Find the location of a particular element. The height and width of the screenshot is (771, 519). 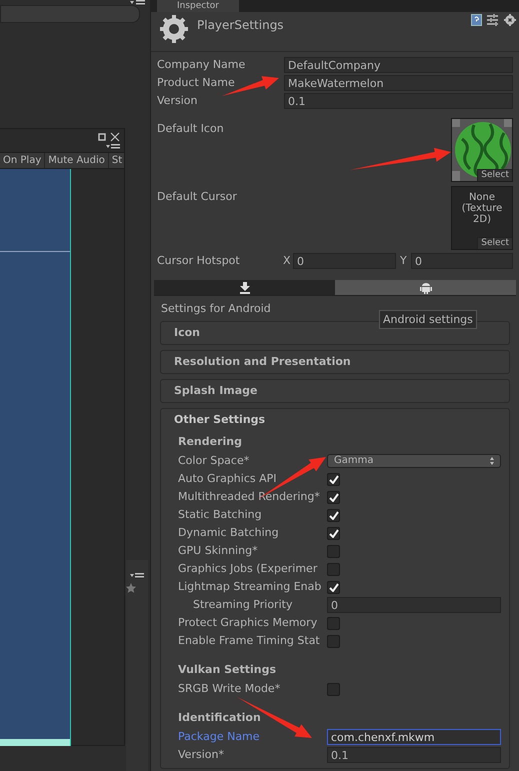

field-label: Protect Graphics Memory is located at coordinates (248, 622).